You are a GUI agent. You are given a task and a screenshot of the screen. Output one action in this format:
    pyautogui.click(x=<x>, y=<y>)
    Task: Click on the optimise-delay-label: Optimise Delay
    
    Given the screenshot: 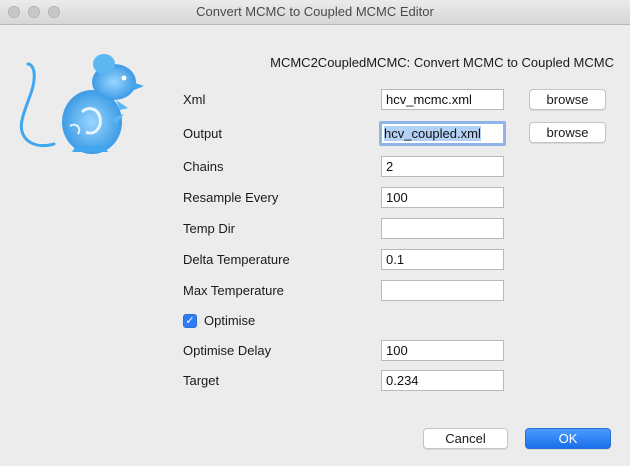 What is the action you would take?
    pyautogui.click(x=227, y=350)
    